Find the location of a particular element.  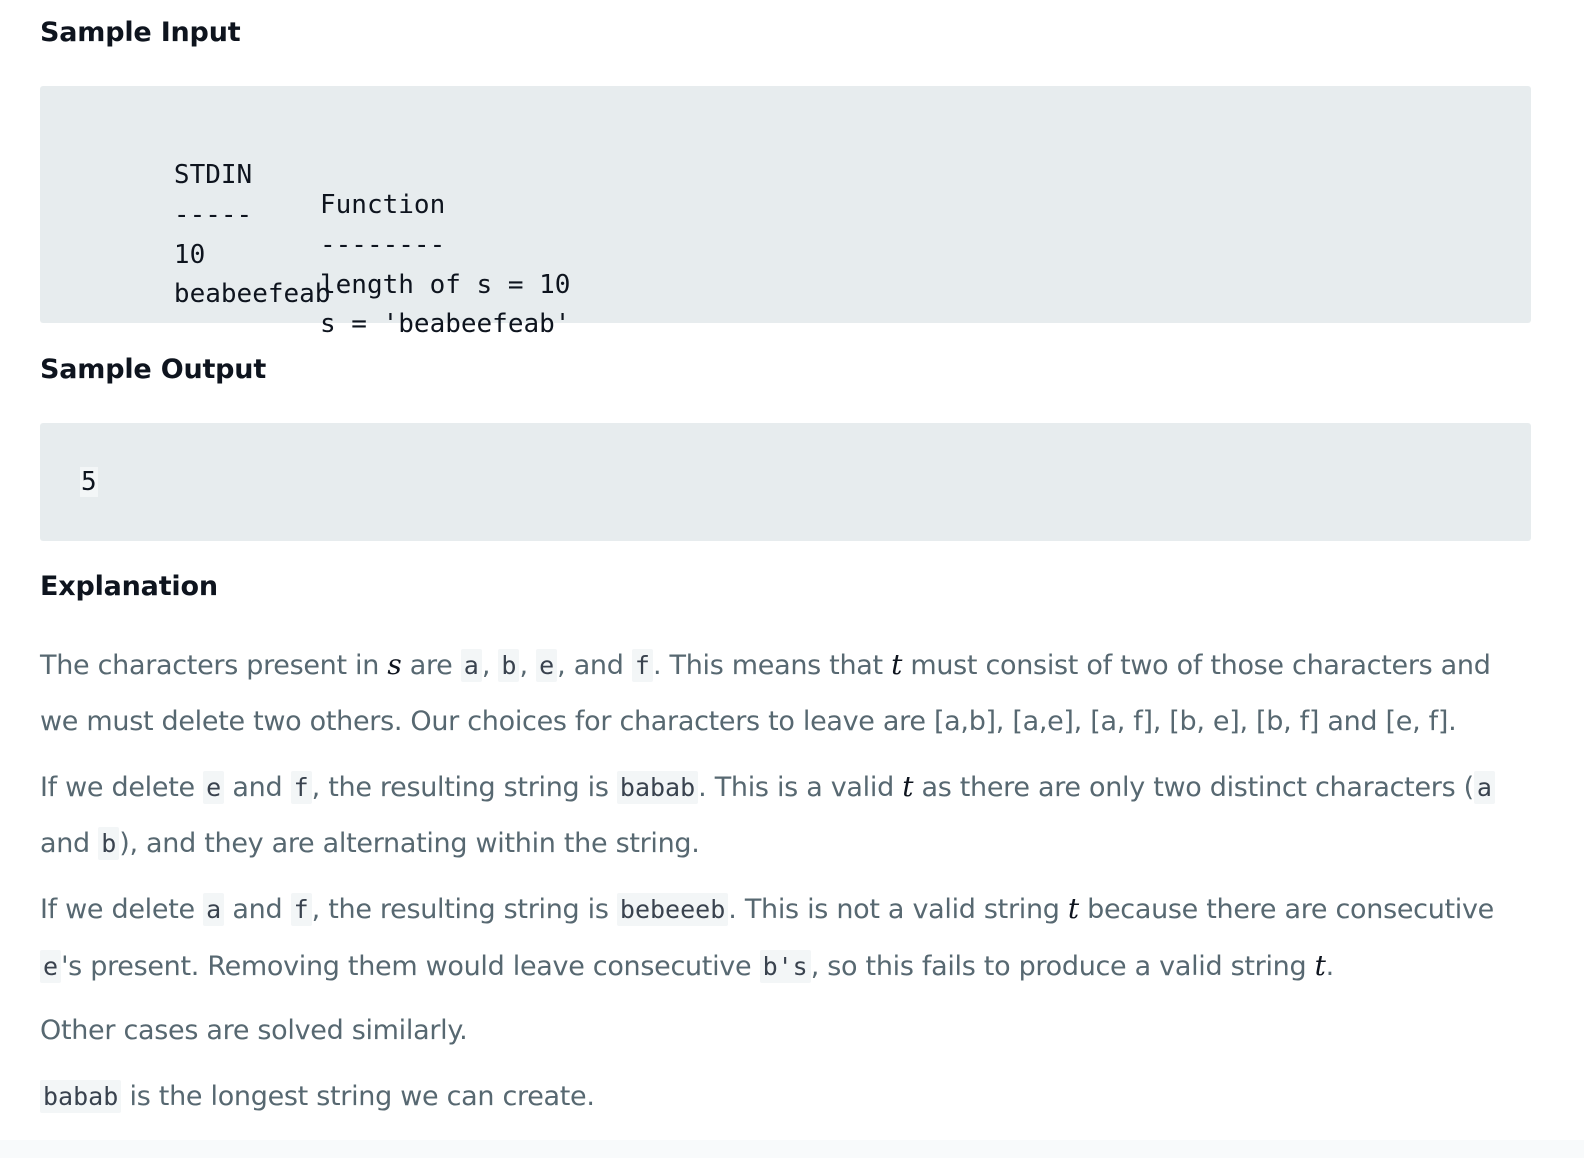

function-header: Function is located at coordinates (383, 205).